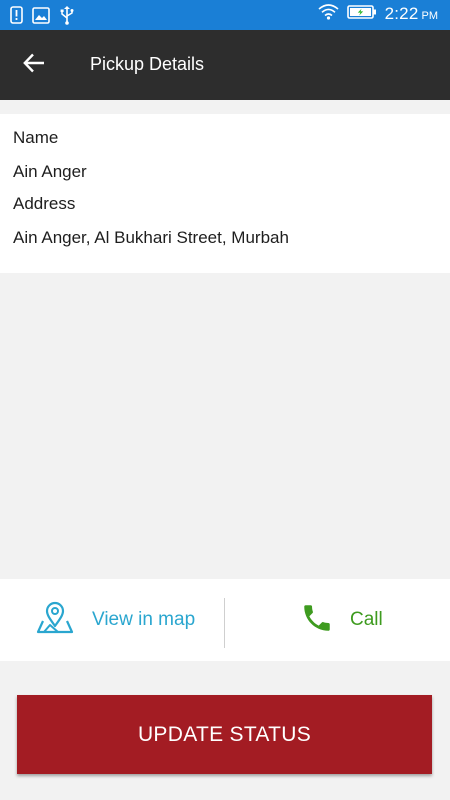  Describe the element at coordinates (50, 171) in the screenshot. I see `name-value: Ain Anger` at that location.